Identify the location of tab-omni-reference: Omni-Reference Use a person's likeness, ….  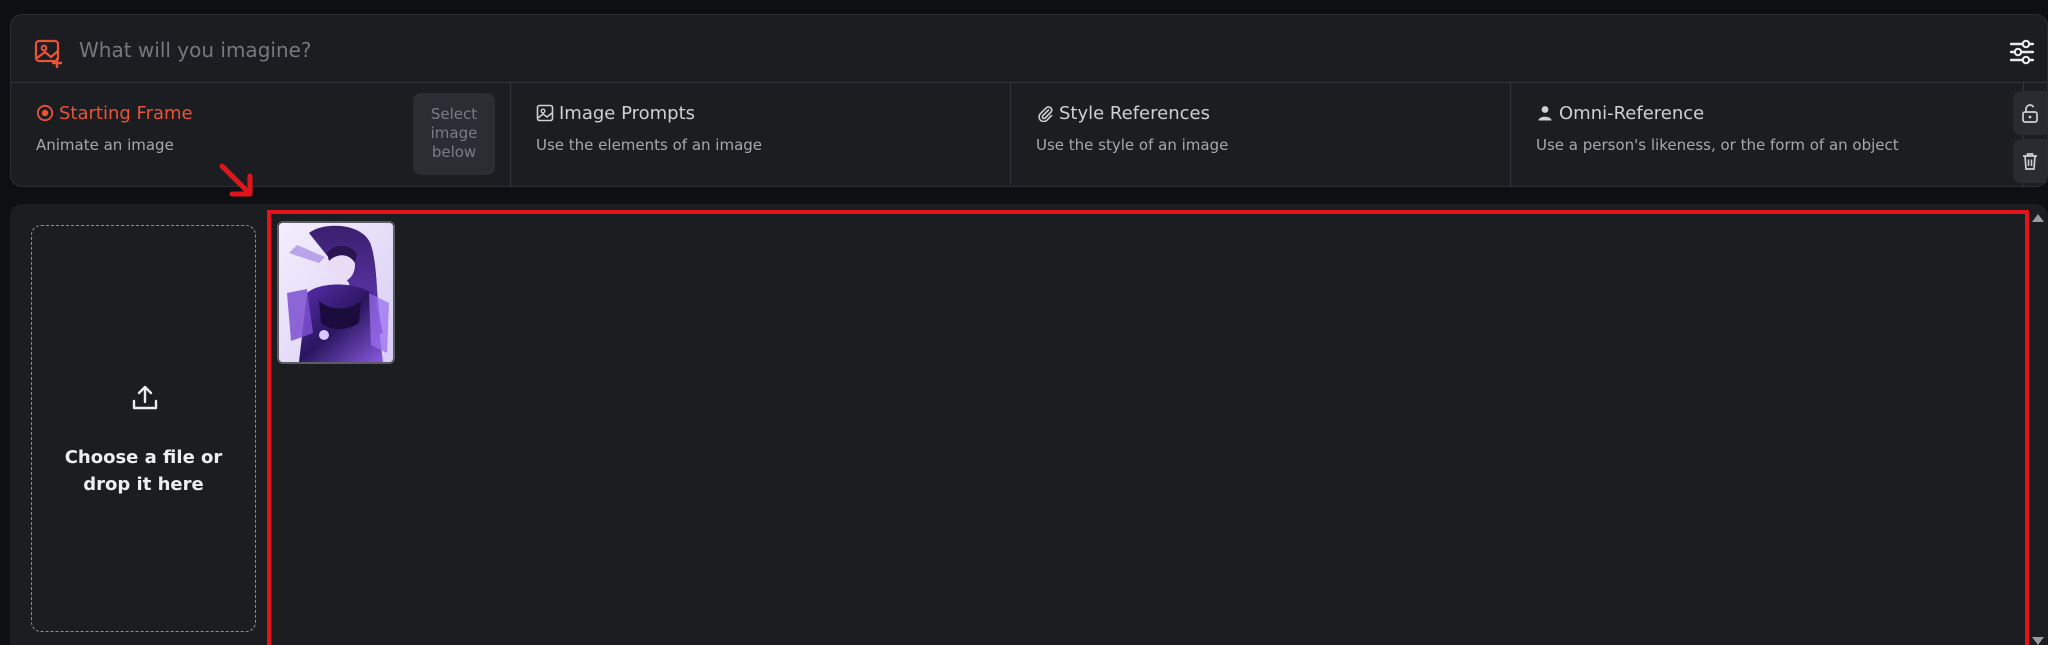
(1767, 135).